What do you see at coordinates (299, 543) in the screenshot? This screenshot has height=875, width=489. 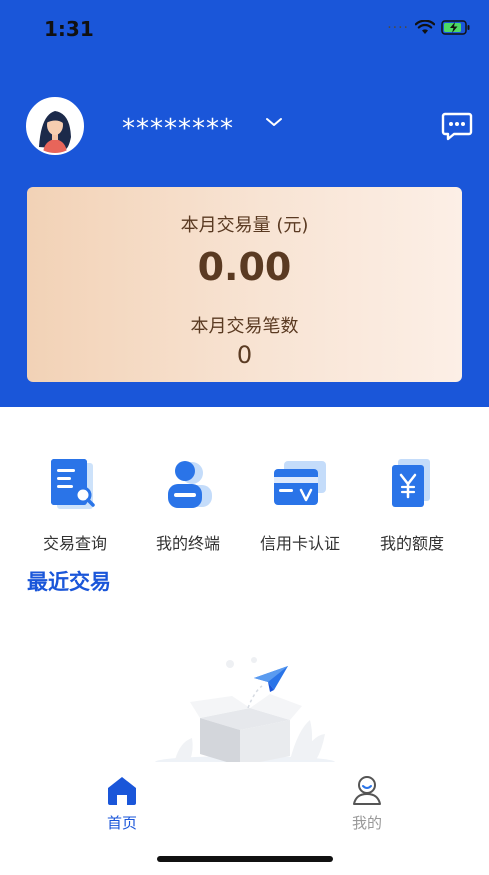 I see `shortcut-label: 信用卡认证` at bounding box center [299, 543].